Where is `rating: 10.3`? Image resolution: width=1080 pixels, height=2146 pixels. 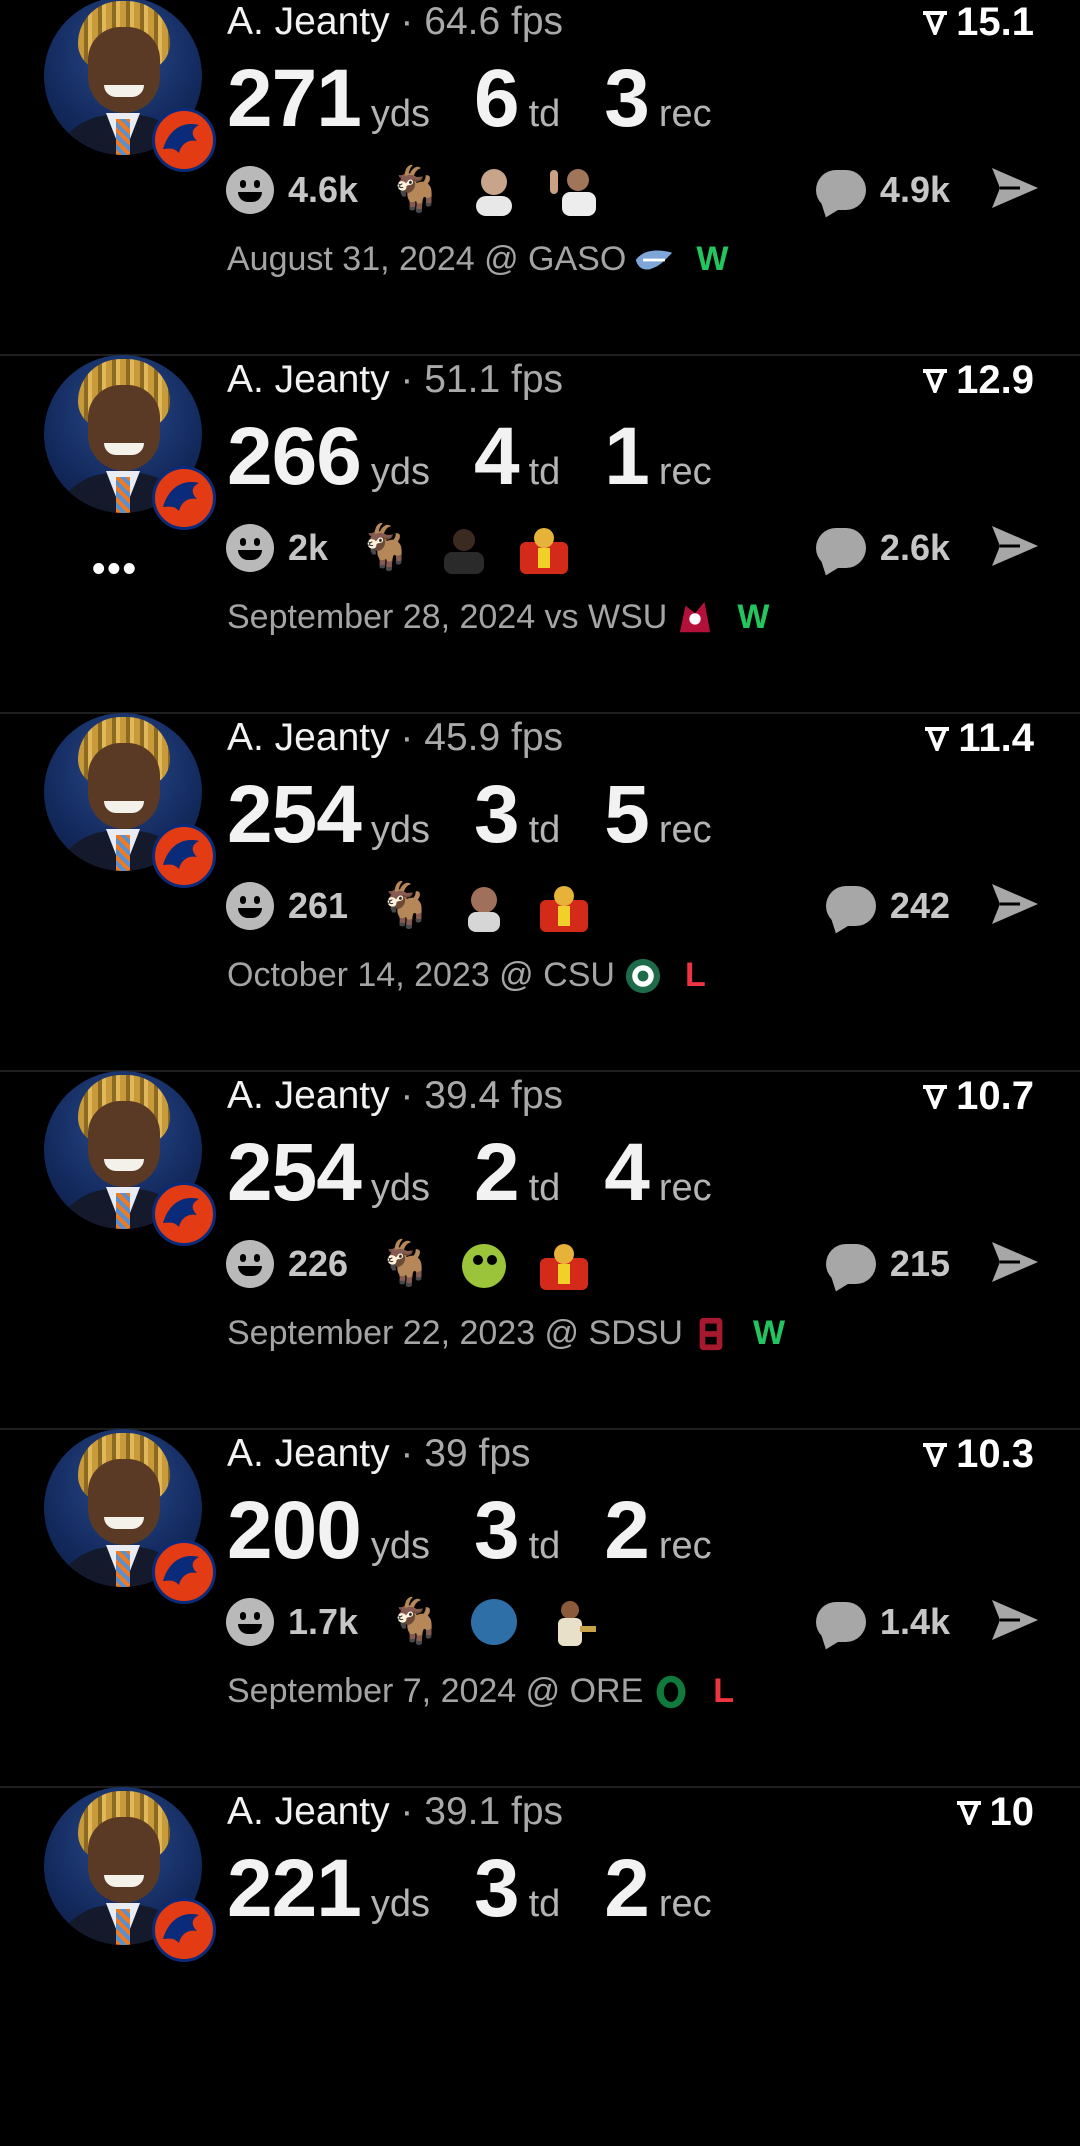
rating: 10.3 is located at coordinates (978, 1454).